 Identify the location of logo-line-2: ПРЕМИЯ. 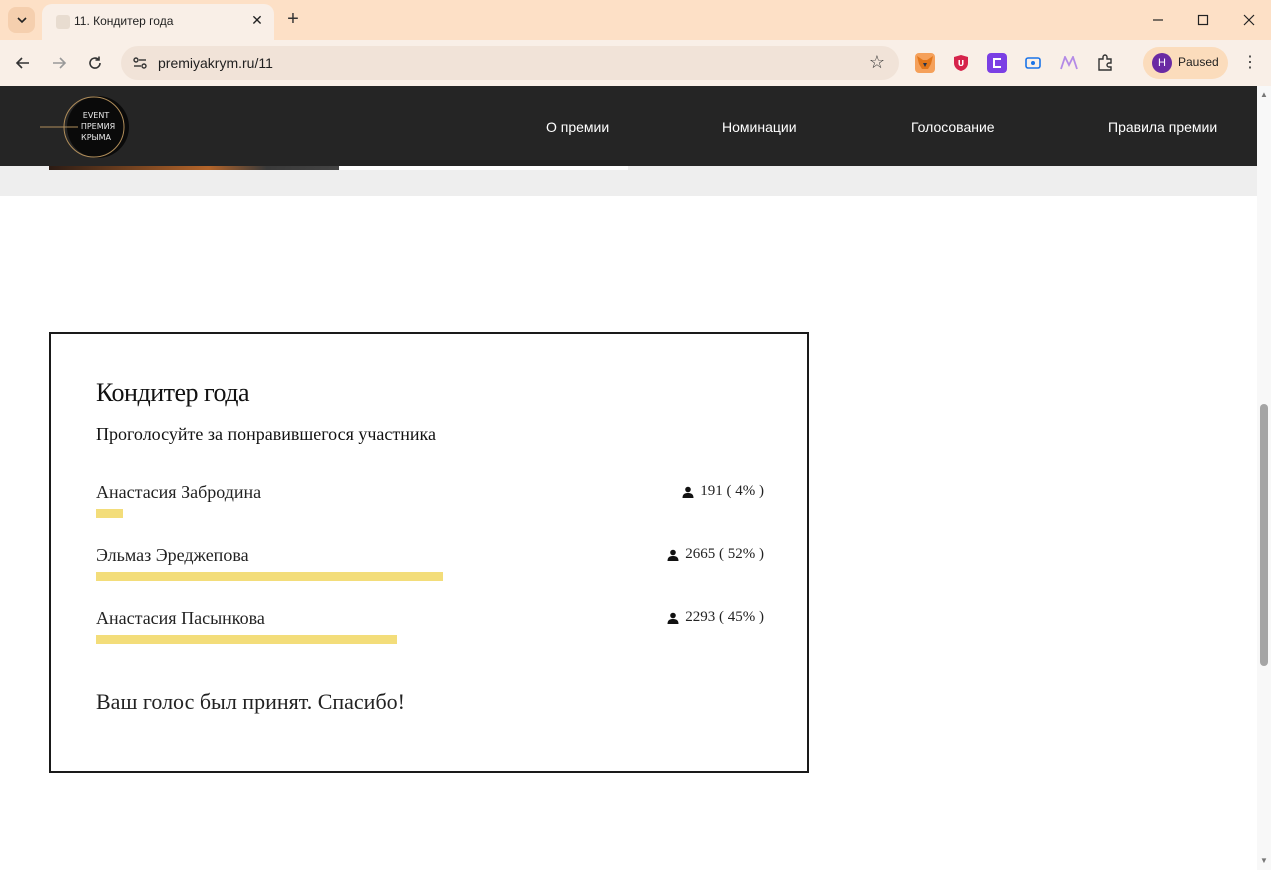
(98, 126).